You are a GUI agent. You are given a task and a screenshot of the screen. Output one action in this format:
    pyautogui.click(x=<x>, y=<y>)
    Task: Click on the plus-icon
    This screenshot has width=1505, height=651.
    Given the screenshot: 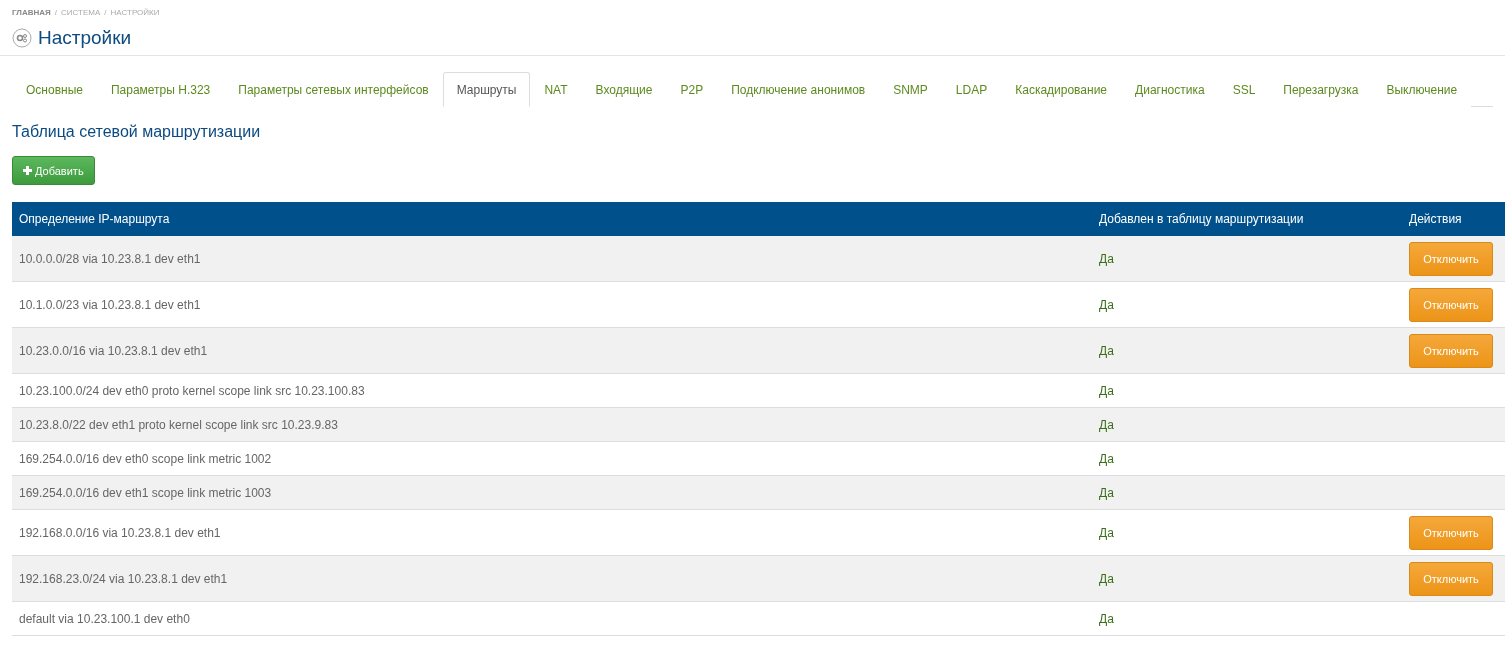 What is the action you would take?
    pyautogui.click(x=27, y=170)
    